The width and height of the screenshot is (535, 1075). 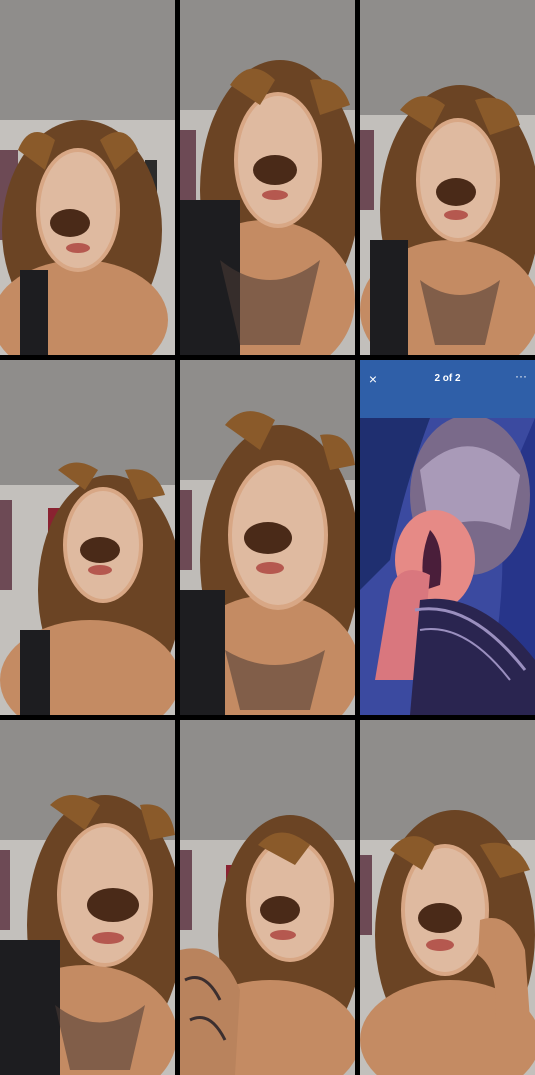 What do you see at coordinates (447, 378) in the screenshot?
I see `story-counter: 2 of 2` at bounding box center [447, 378].